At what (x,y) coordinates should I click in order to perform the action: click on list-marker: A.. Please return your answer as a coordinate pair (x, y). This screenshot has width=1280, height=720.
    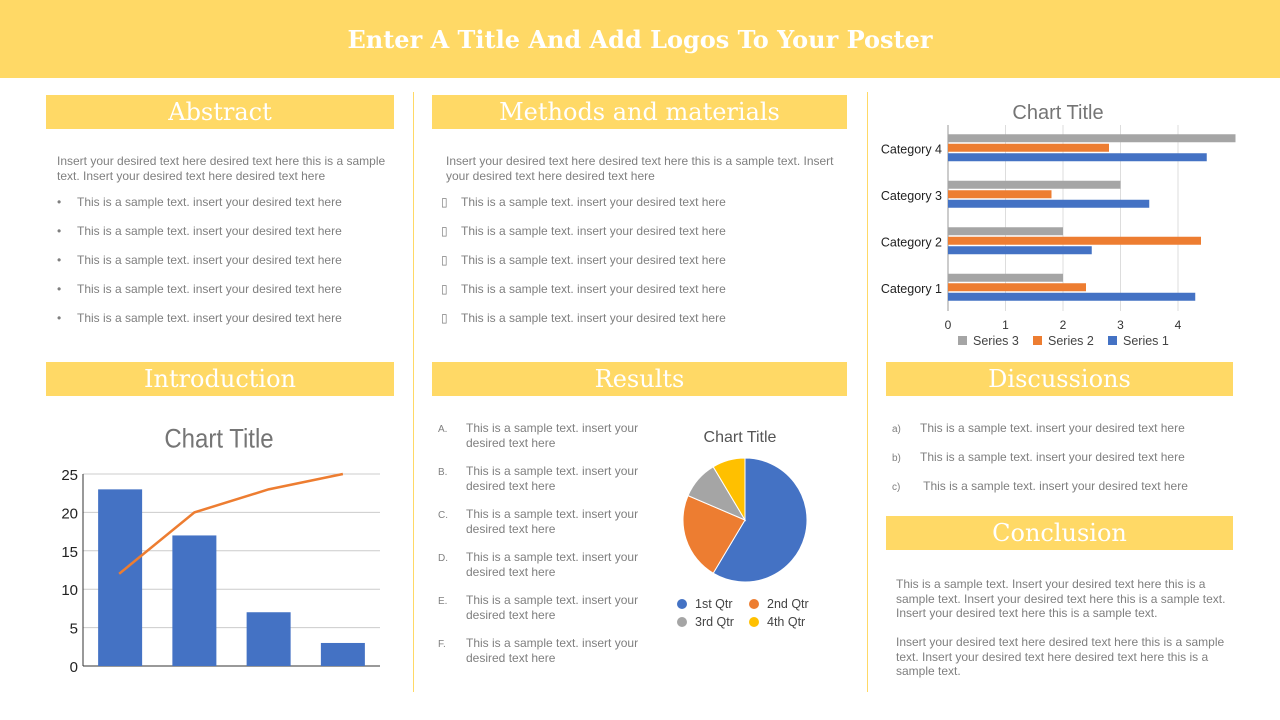
    Looking at the image, I should click on (443, 429).